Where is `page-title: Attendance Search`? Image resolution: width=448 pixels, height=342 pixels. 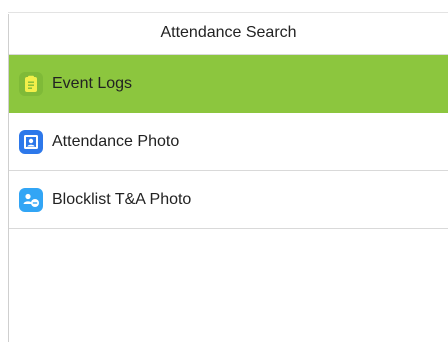
page-title: Attendance Search is located at coordinates (228, 33).